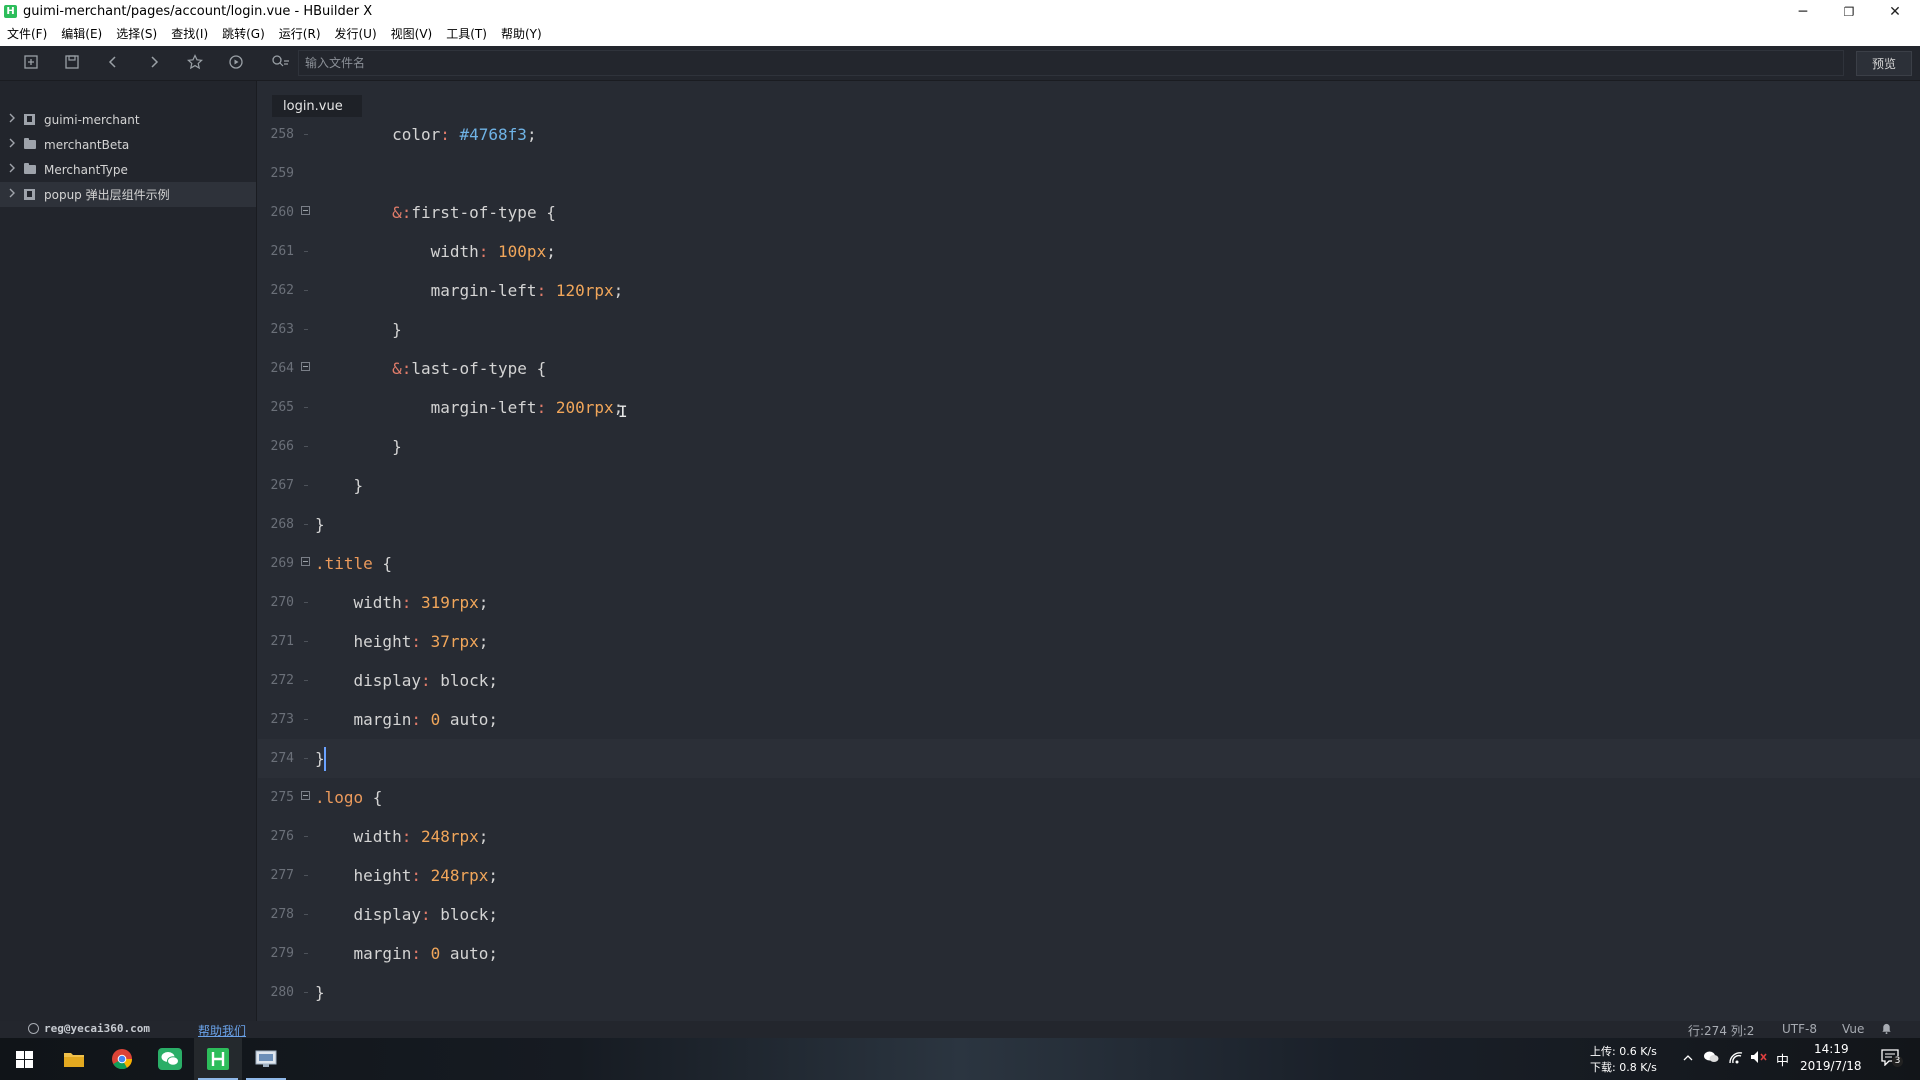  What do you see at coordinates (1831, 1049) in the screenshot?
I see `clock-time: 14:19` at bounding box center [1831, 1049].